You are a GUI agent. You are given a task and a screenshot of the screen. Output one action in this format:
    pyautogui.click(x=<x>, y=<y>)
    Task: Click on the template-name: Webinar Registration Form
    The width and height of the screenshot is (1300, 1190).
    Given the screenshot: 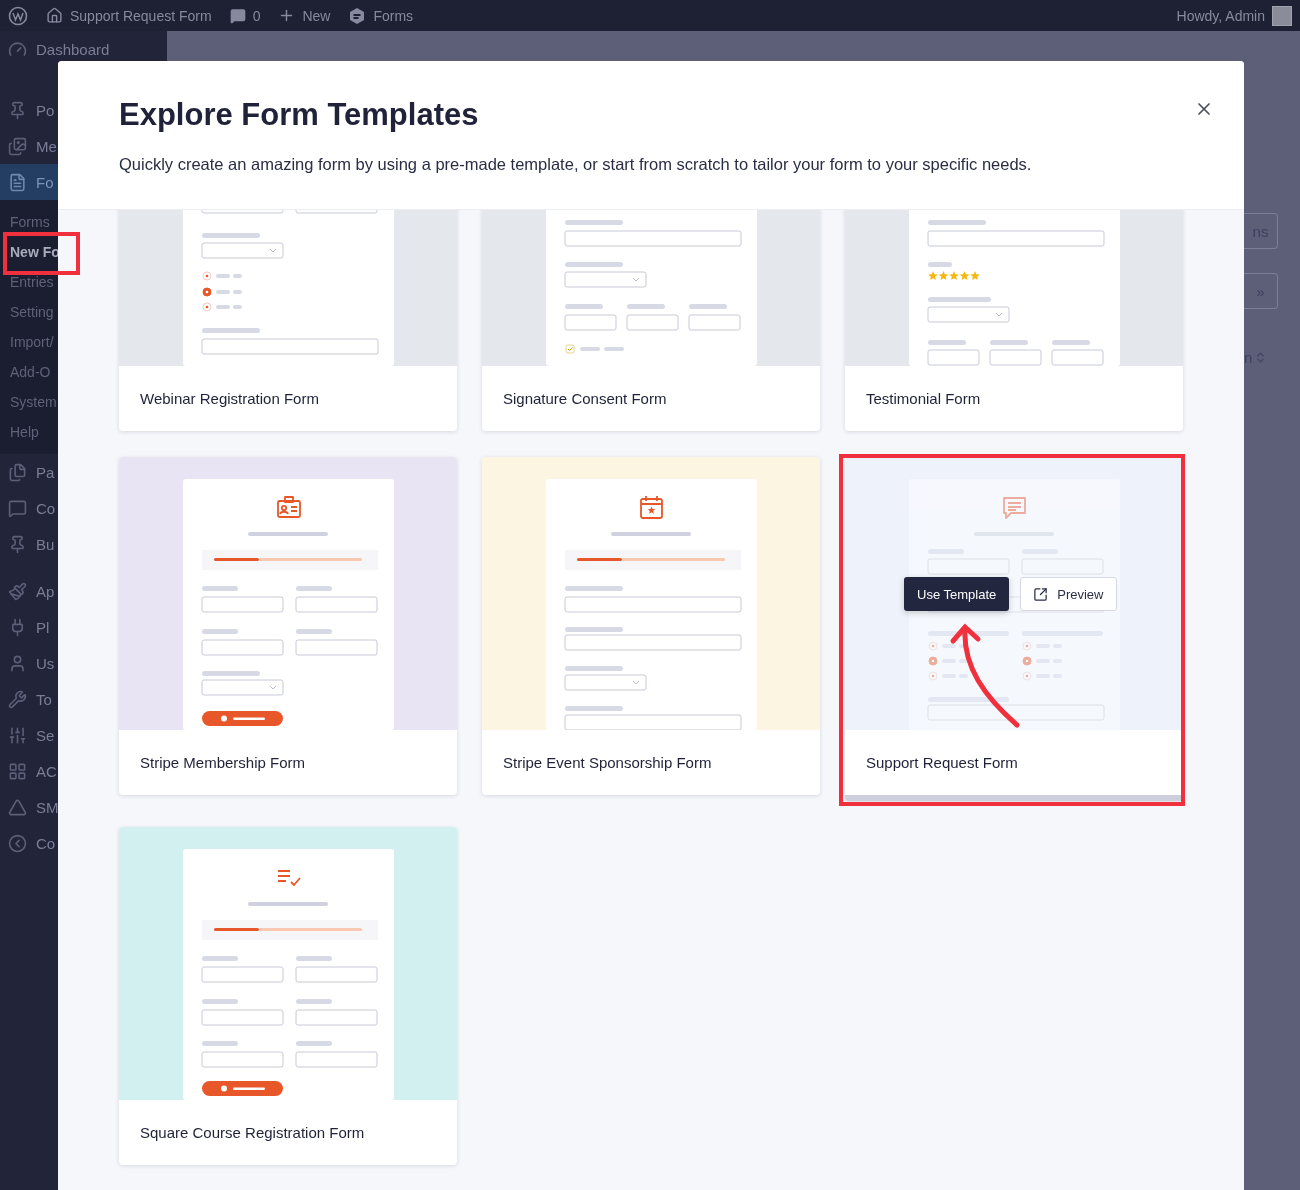 What is the action you would take?
    pyautogui.click(x=229, y=399)
    